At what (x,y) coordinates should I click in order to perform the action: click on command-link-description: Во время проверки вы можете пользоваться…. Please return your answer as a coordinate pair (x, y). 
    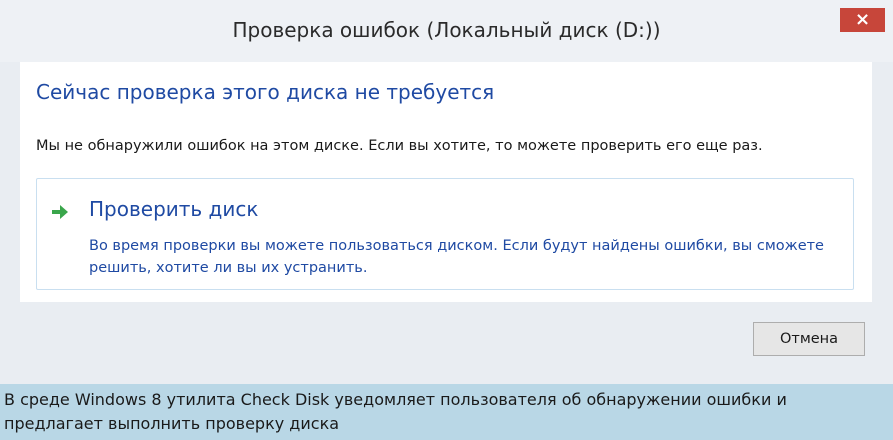
    Looking at the image, I should click on (456, 257).